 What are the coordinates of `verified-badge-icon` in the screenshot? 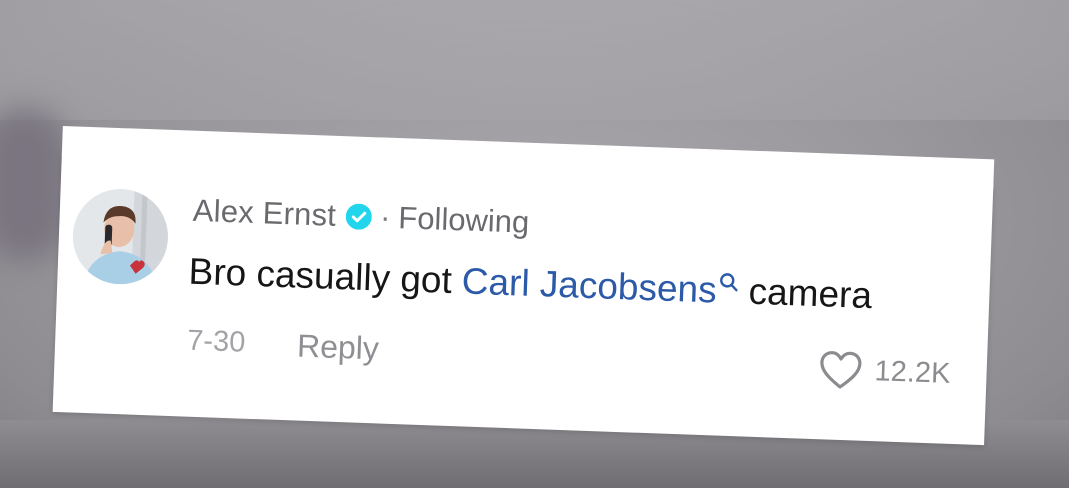 It's located at (359, 216).